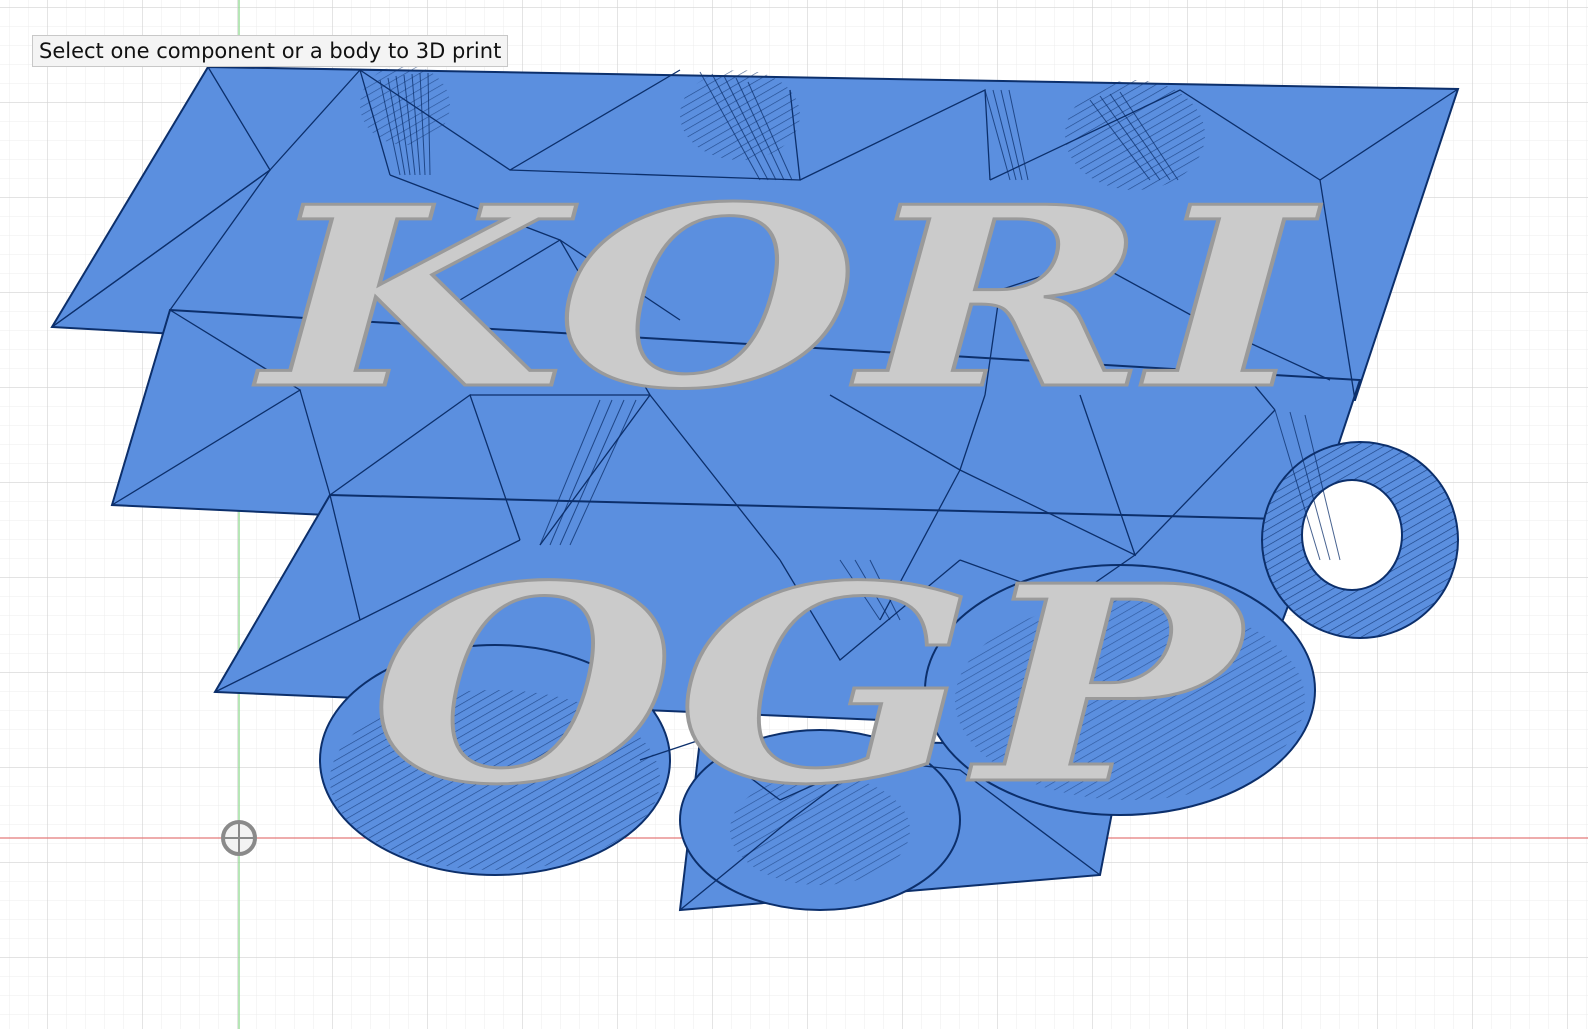  I want to click on origin-marker-icon, so click(239, 838).